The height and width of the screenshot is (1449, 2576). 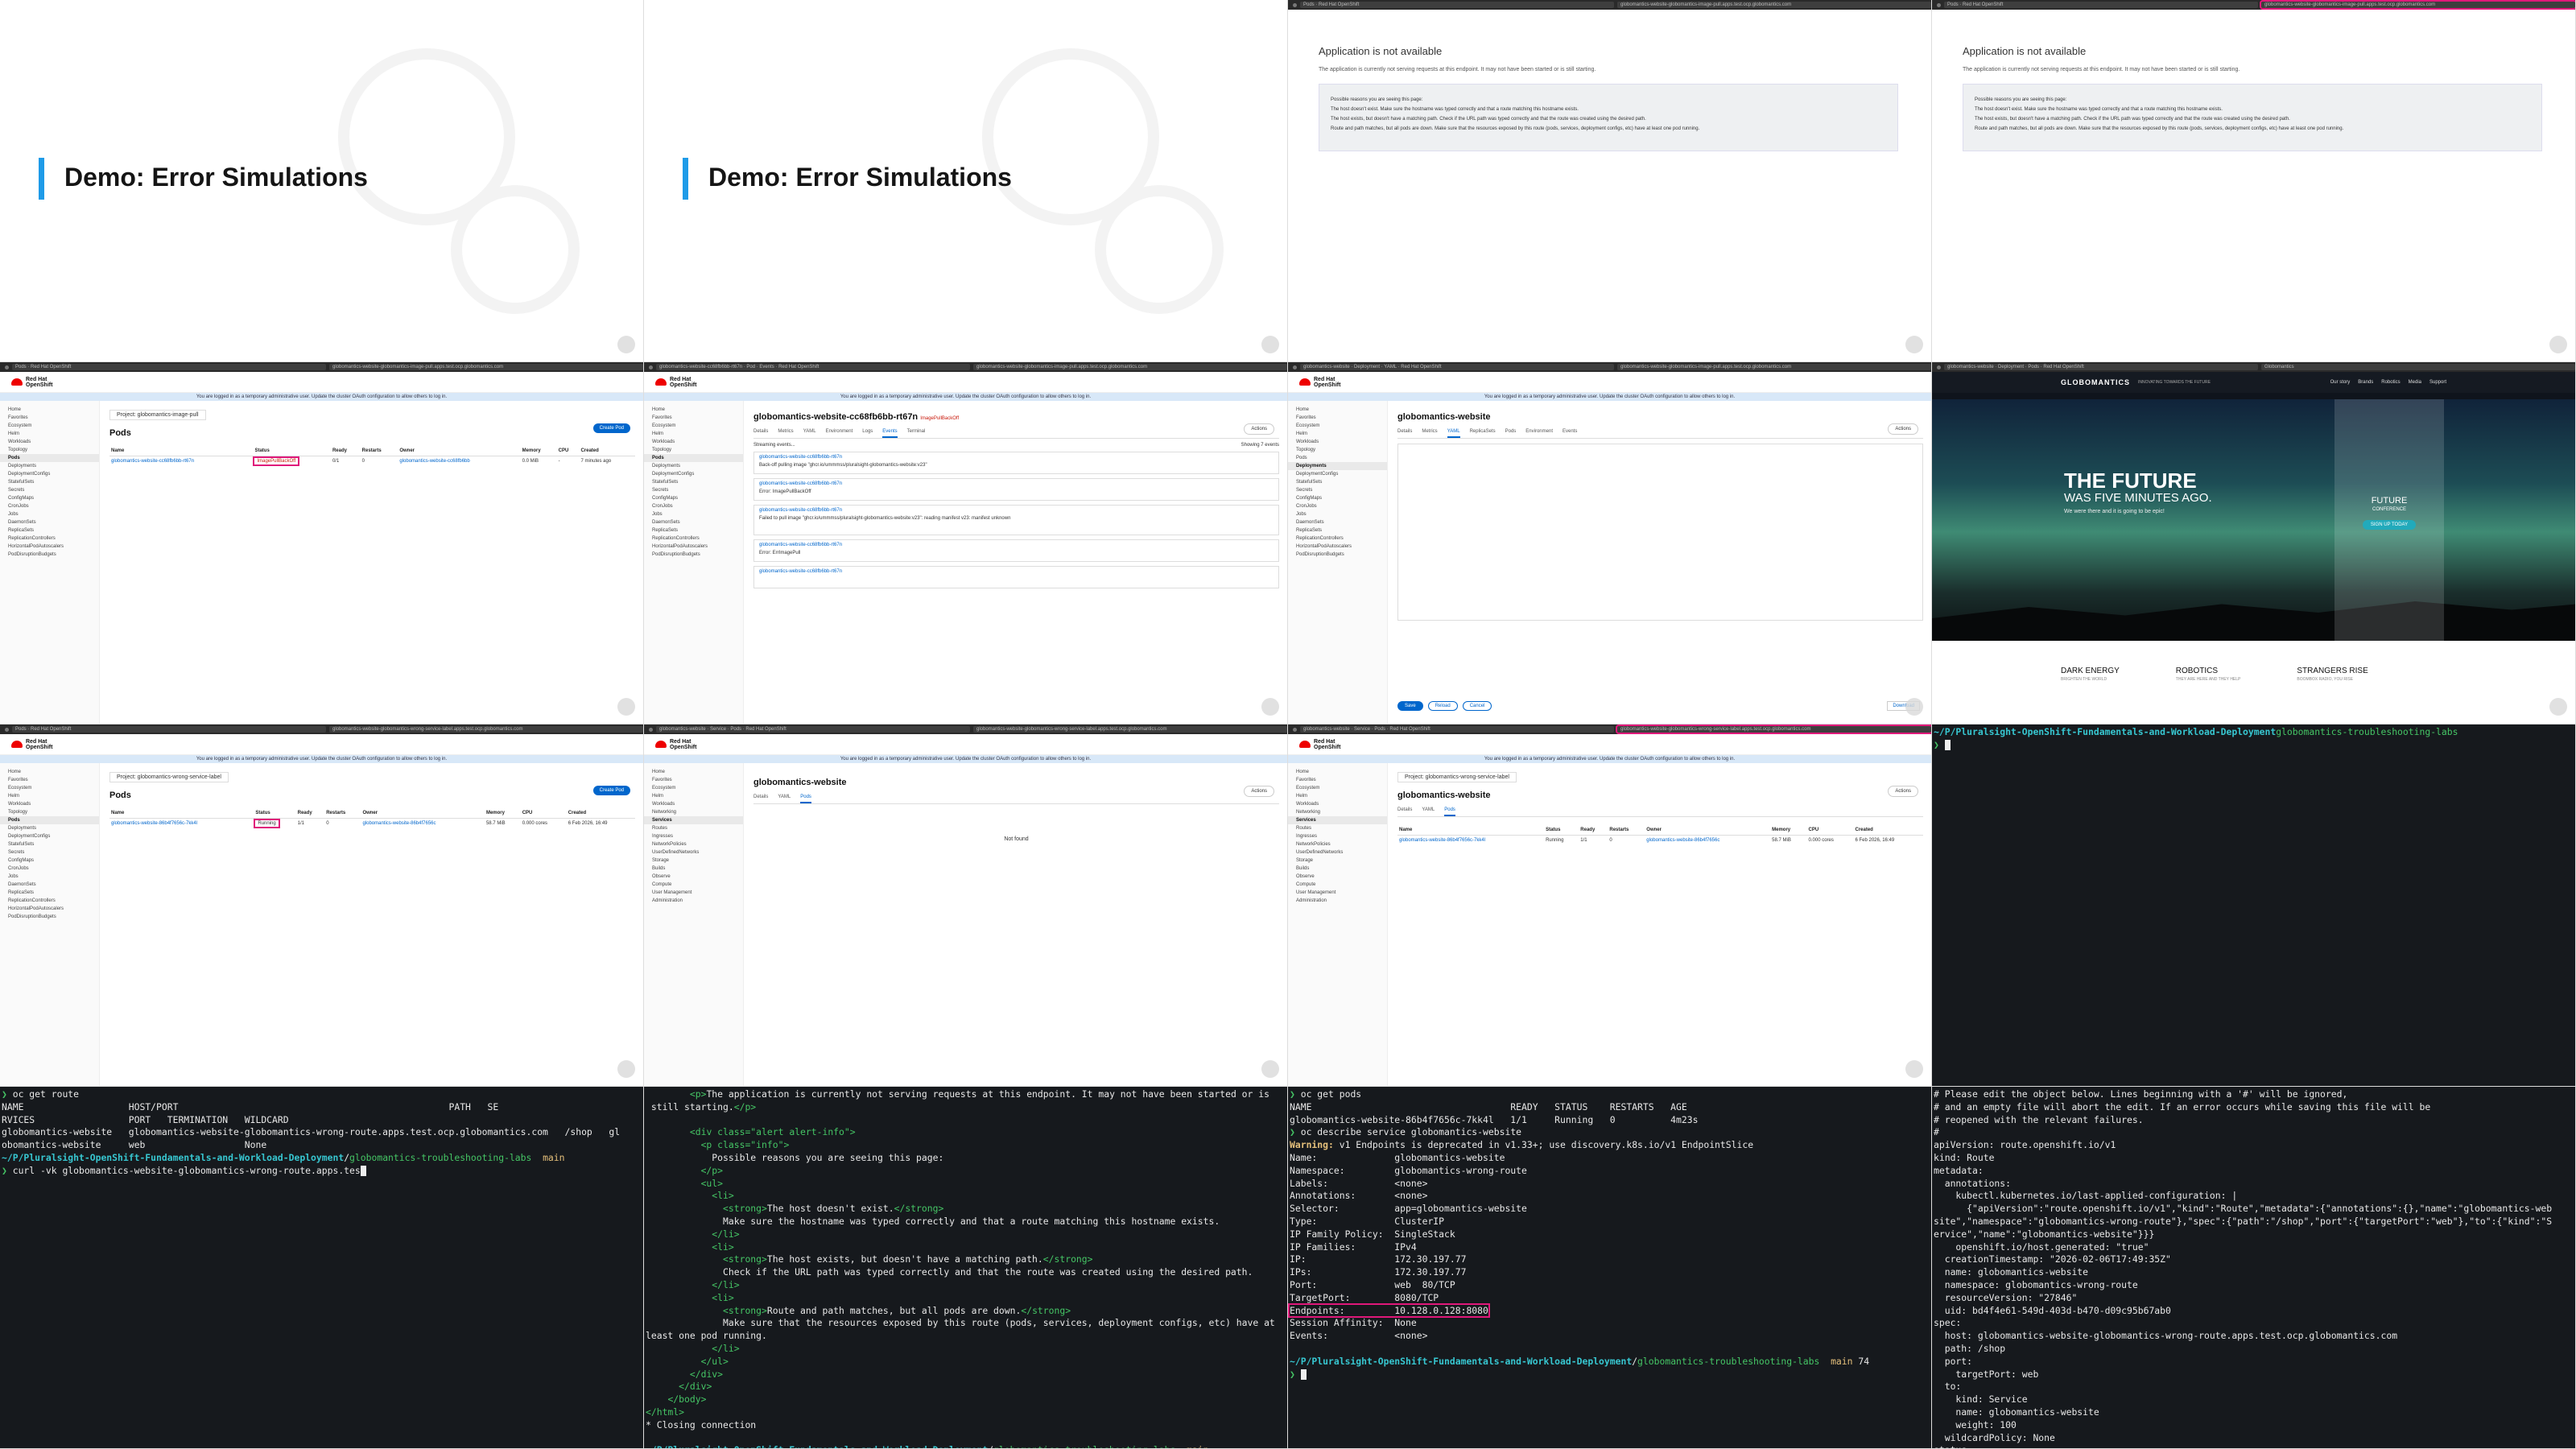 I want to click on site-nav-link: Support, so click(x=2437, y=382).